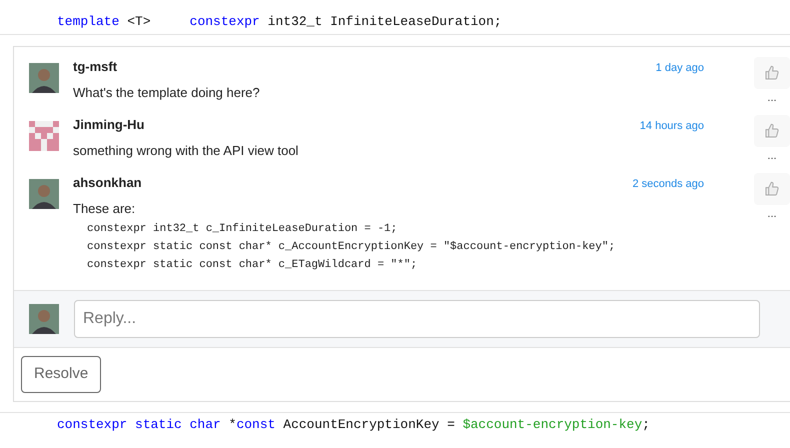 The image size is (790, 448). What do you see at coordinates (252, 265) in the screenshot?
I see `code-line: constexpr static const char* c_ETagWildcard = "*";` at bounding box center [252, 265].